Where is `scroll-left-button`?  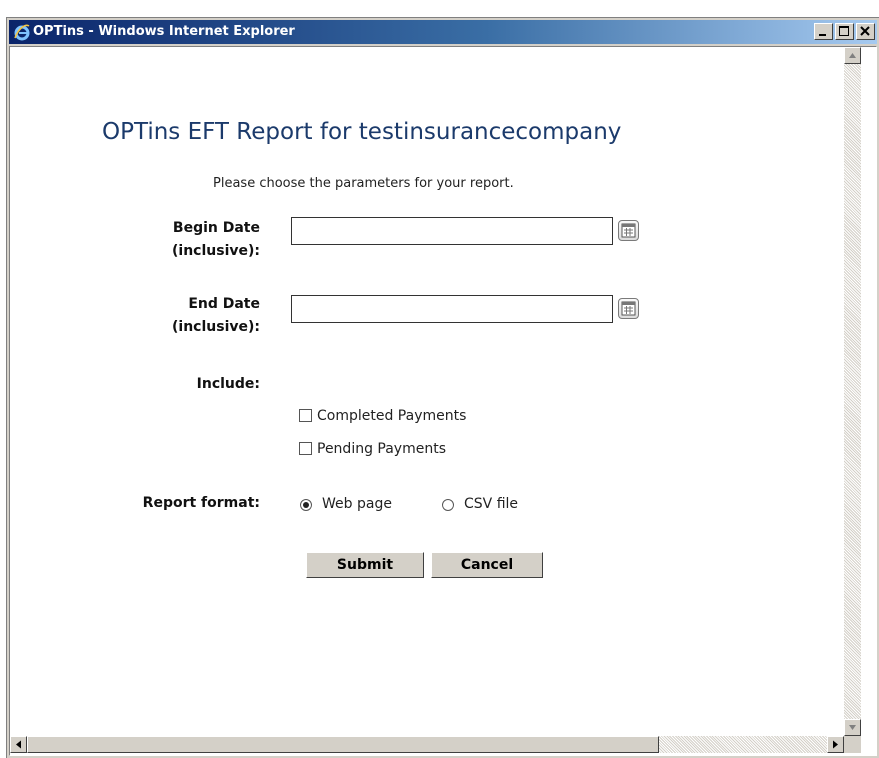
scroll-left-button is located at coordinates (18, 744).